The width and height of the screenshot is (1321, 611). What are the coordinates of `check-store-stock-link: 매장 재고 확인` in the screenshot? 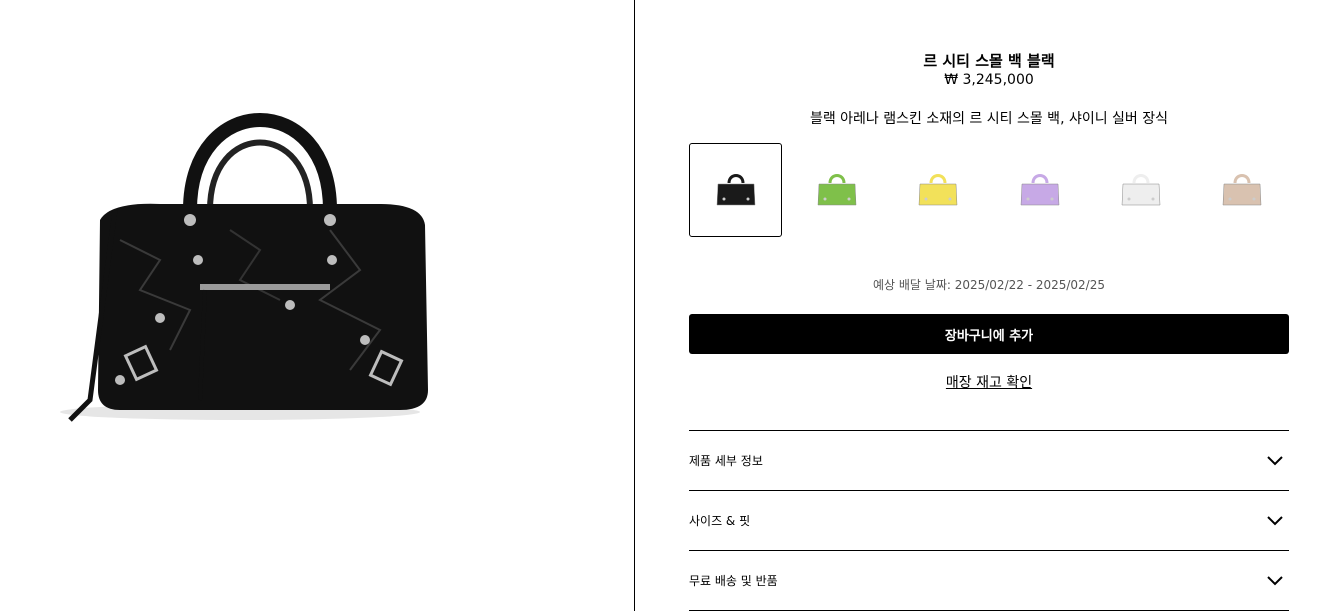 It's located at (989, 382).